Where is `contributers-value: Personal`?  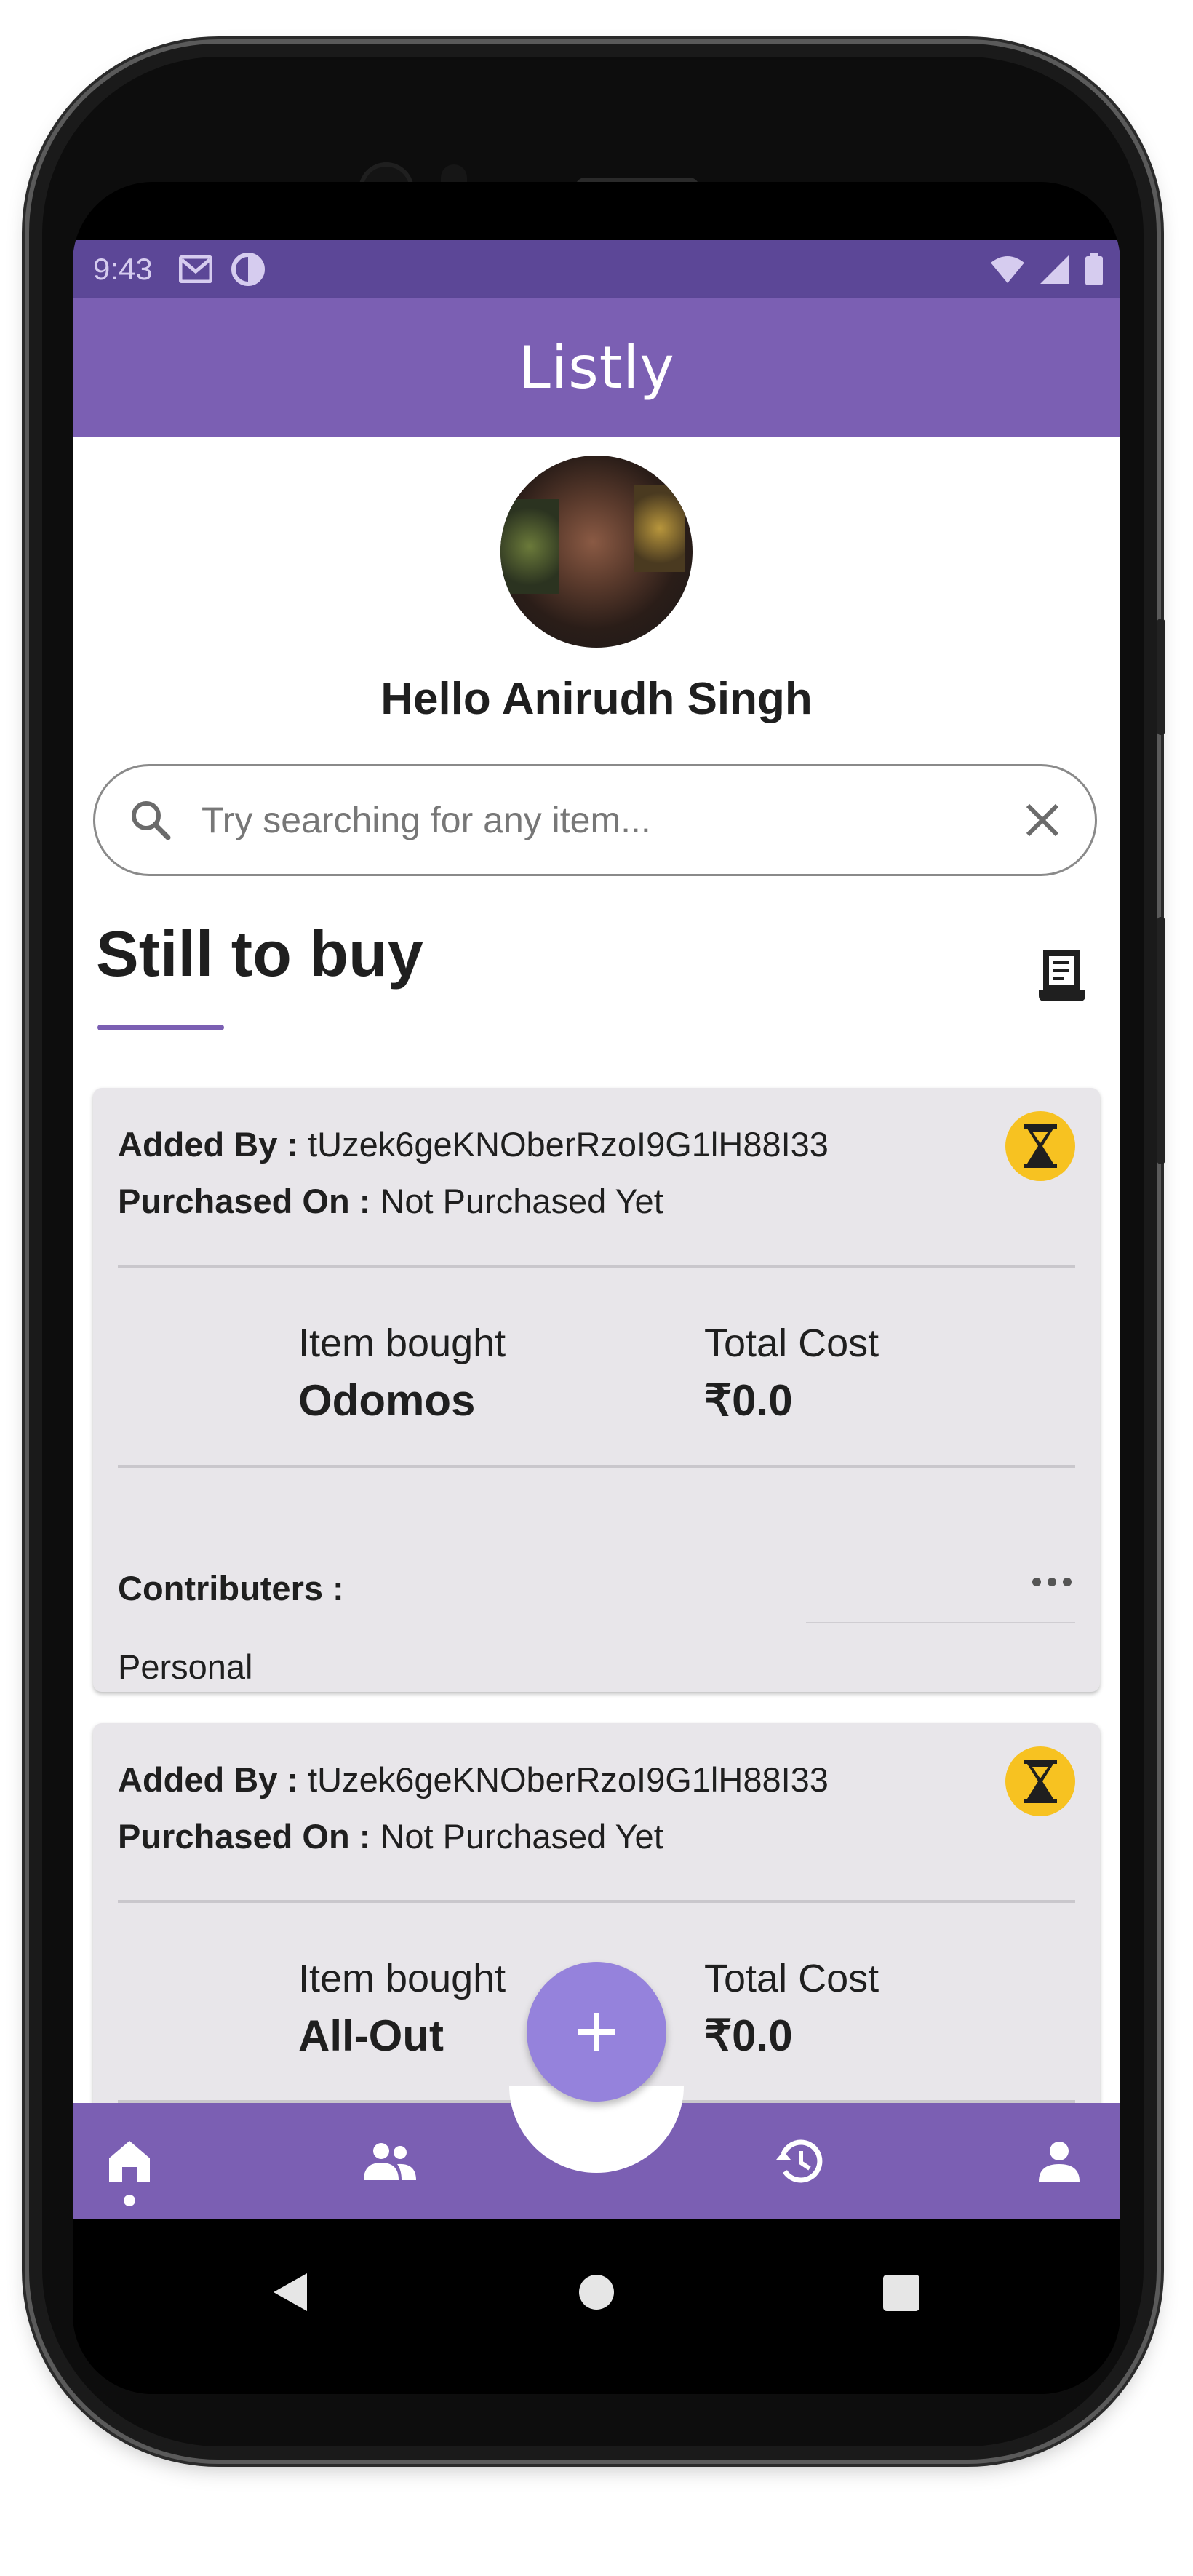
contributers-value: Personal is located at coordinates (185, 1666).